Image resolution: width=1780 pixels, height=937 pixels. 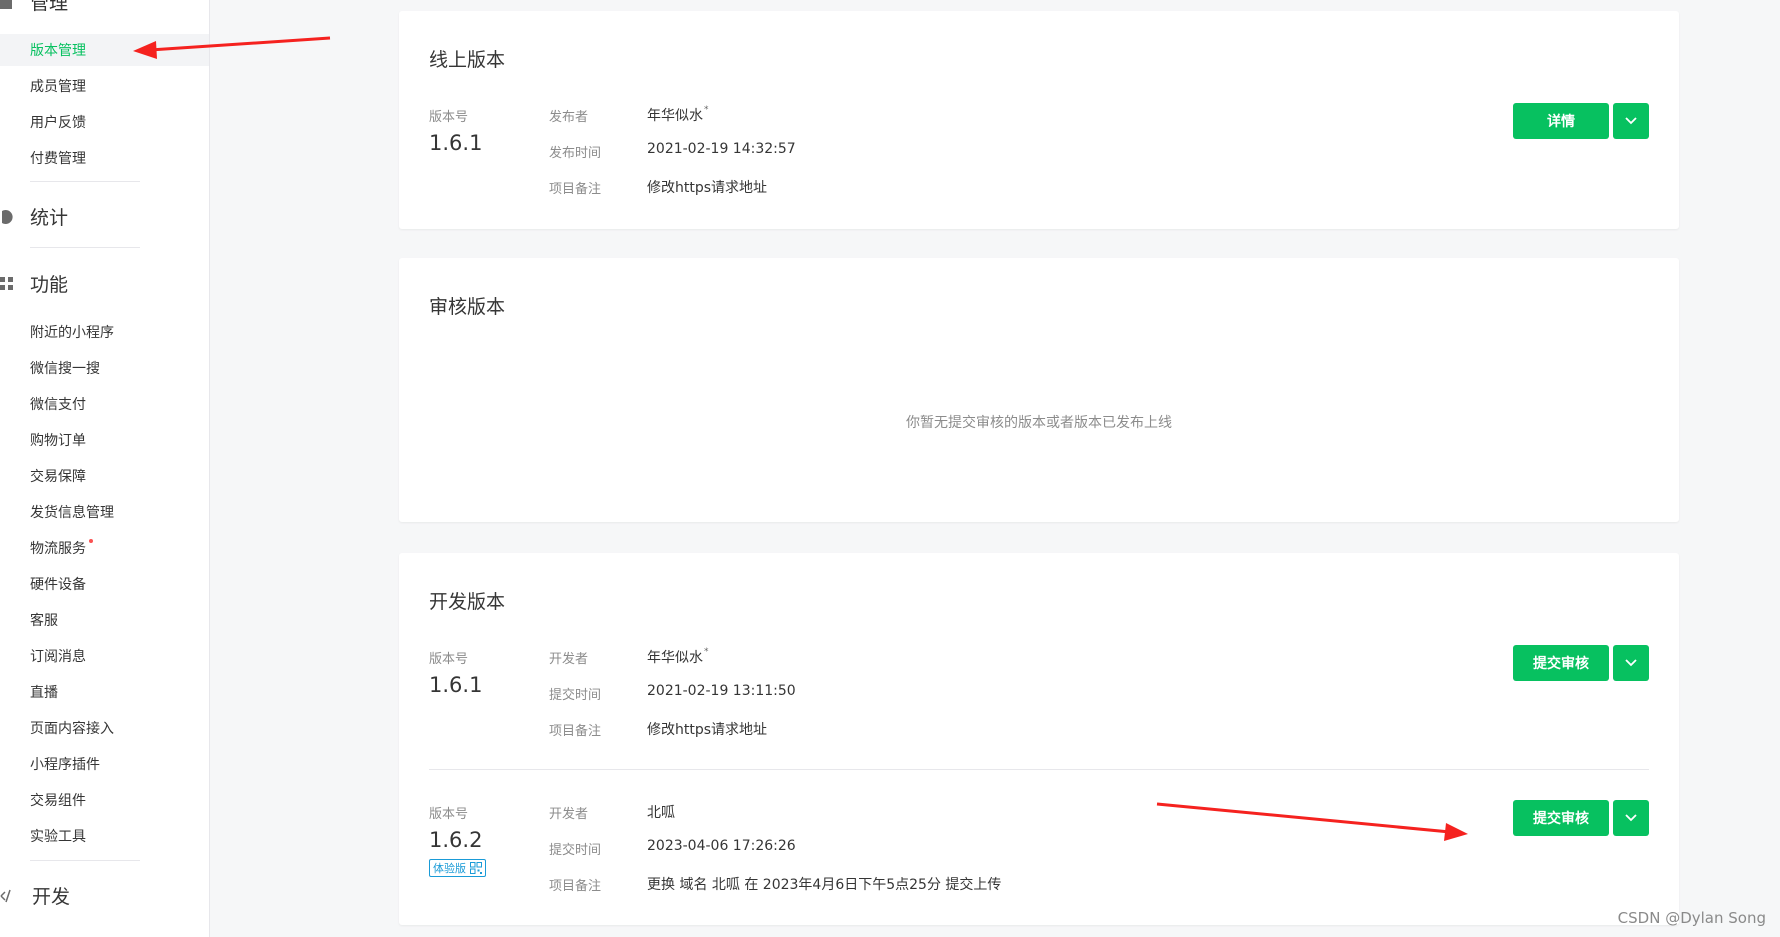 I want to click on grid-icon, so click(x=7, y=284).